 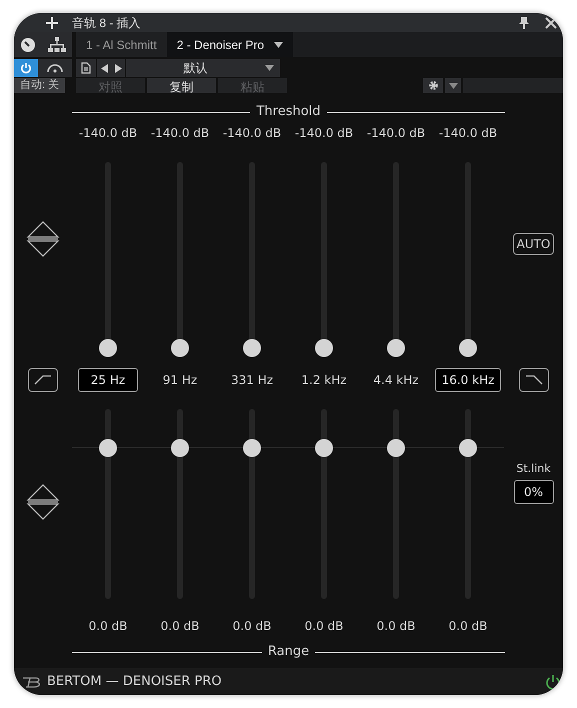 I want to click on stereo-link-label: St.link, so click(x=533, y=469).